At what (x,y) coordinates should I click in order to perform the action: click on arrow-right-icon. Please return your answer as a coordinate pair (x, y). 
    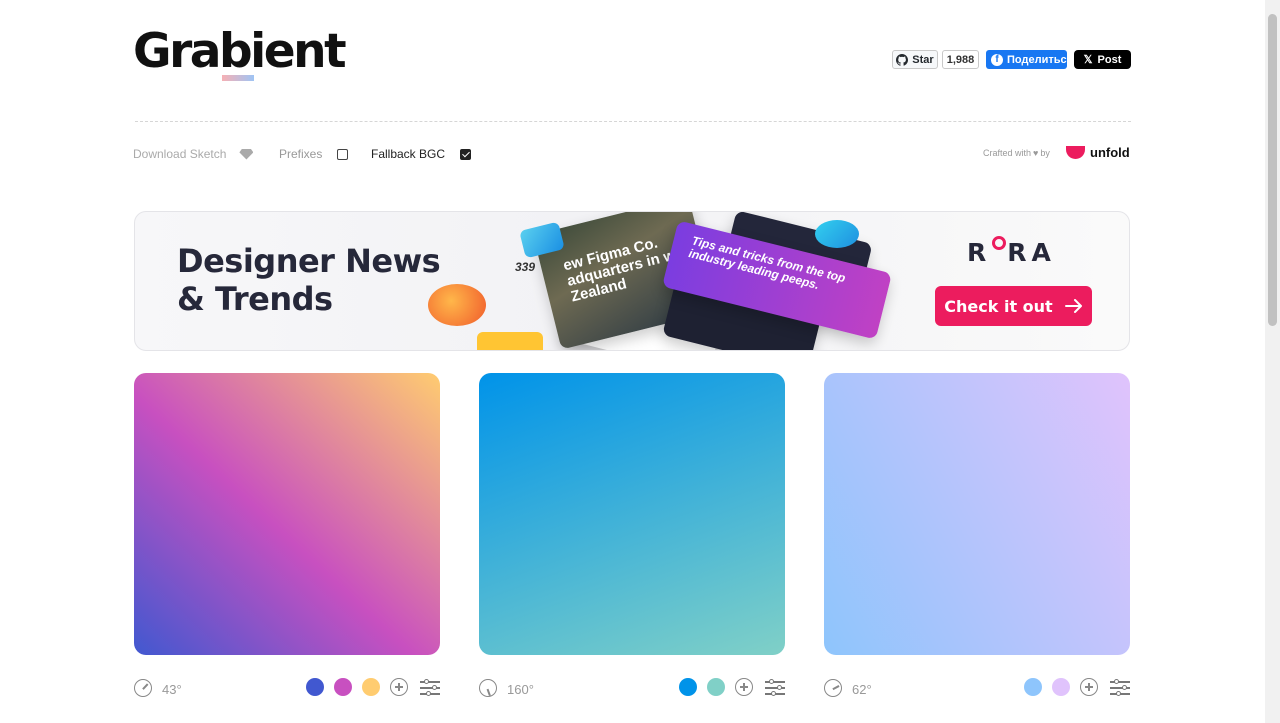
    Looking at the image, I should click on (1073, 306).